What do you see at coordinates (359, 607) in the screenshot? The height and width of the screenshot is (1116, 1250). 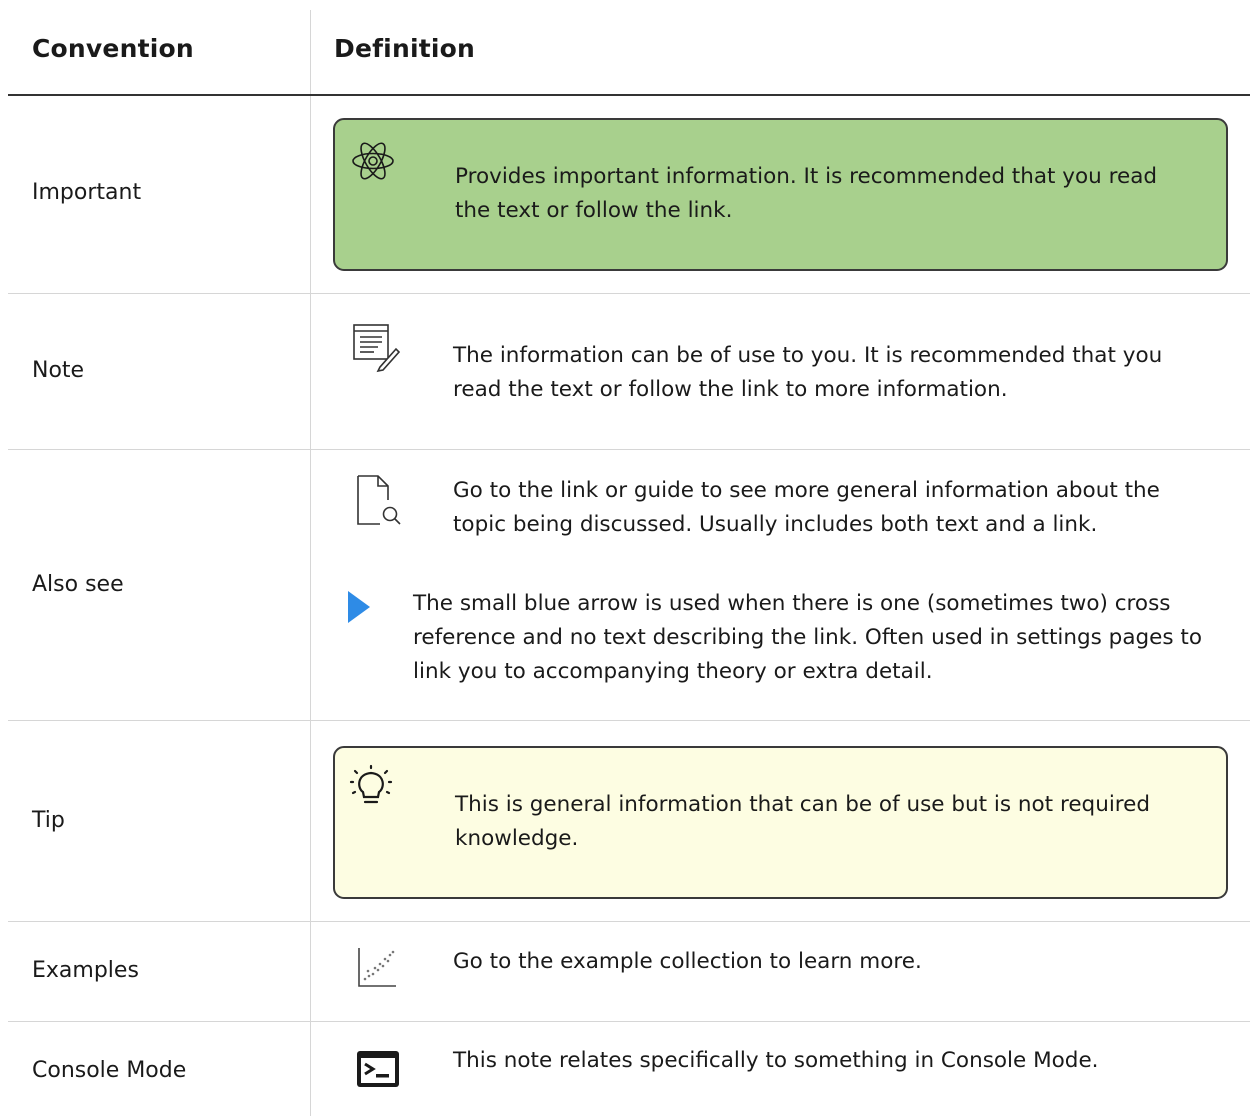 I see `blue-arrow-icon` at bounding box center [359, 607].